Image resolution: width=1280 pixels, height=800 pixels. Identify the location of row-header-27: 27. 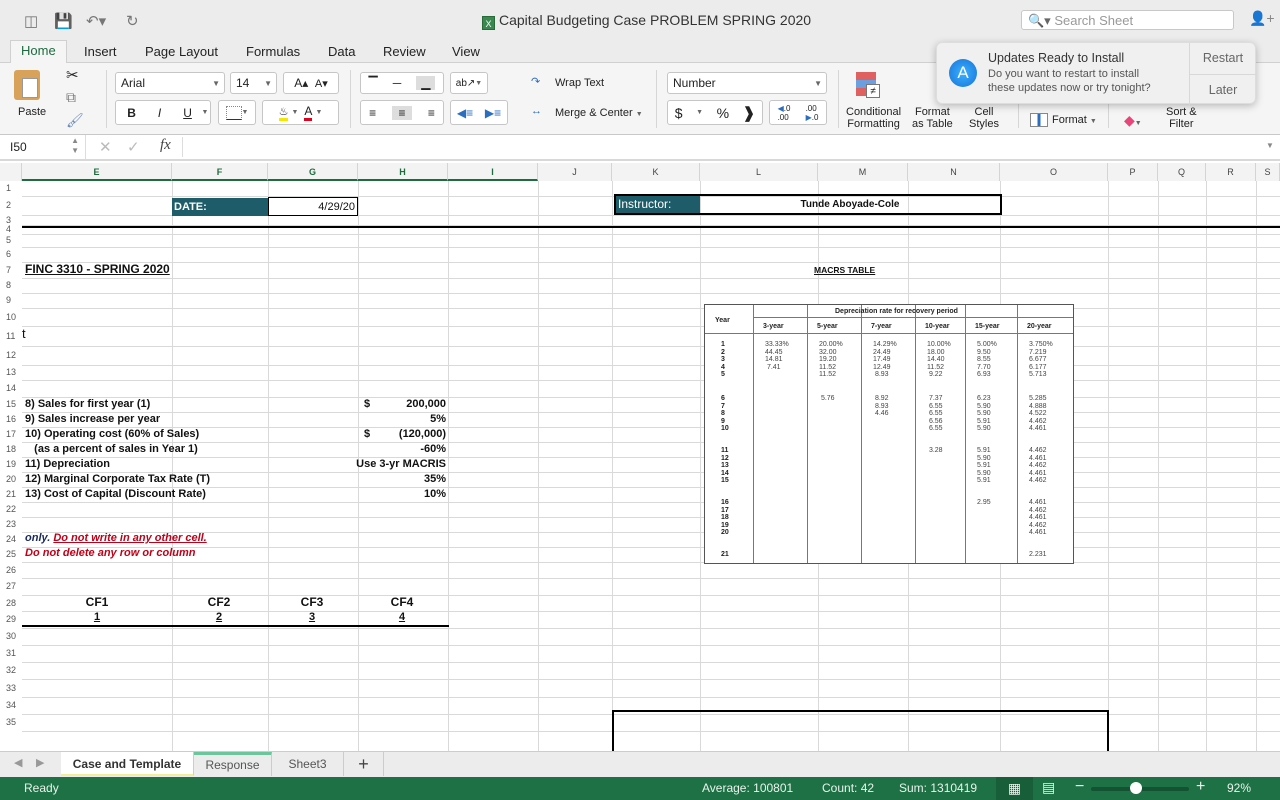
(11, 586).